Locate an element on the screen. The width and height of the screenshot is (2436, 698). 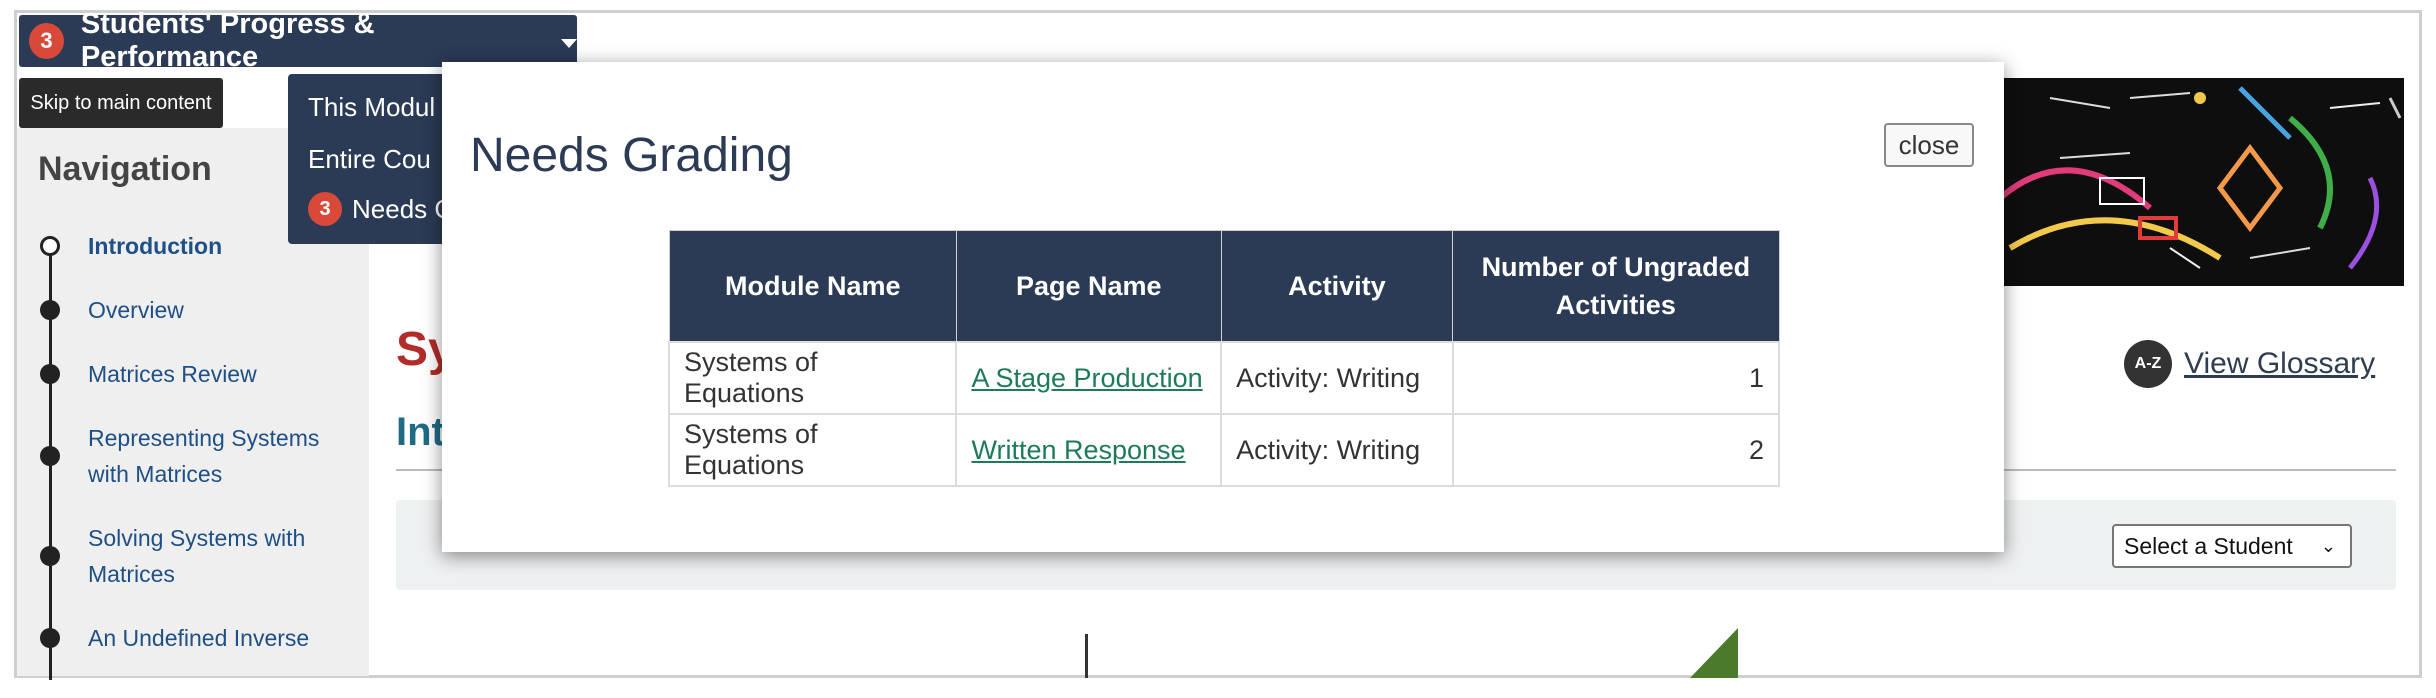
figure-triangle-shape is located at coordinates (1714, 653).